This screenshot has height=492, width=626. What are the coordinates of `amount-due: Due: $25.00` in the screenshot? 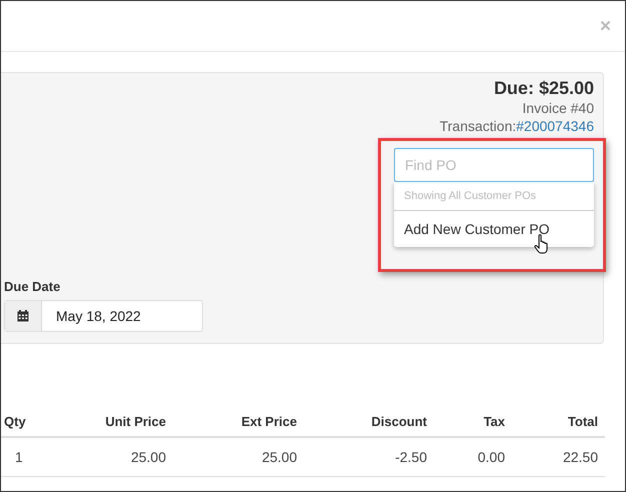 It's located at (544, 88).